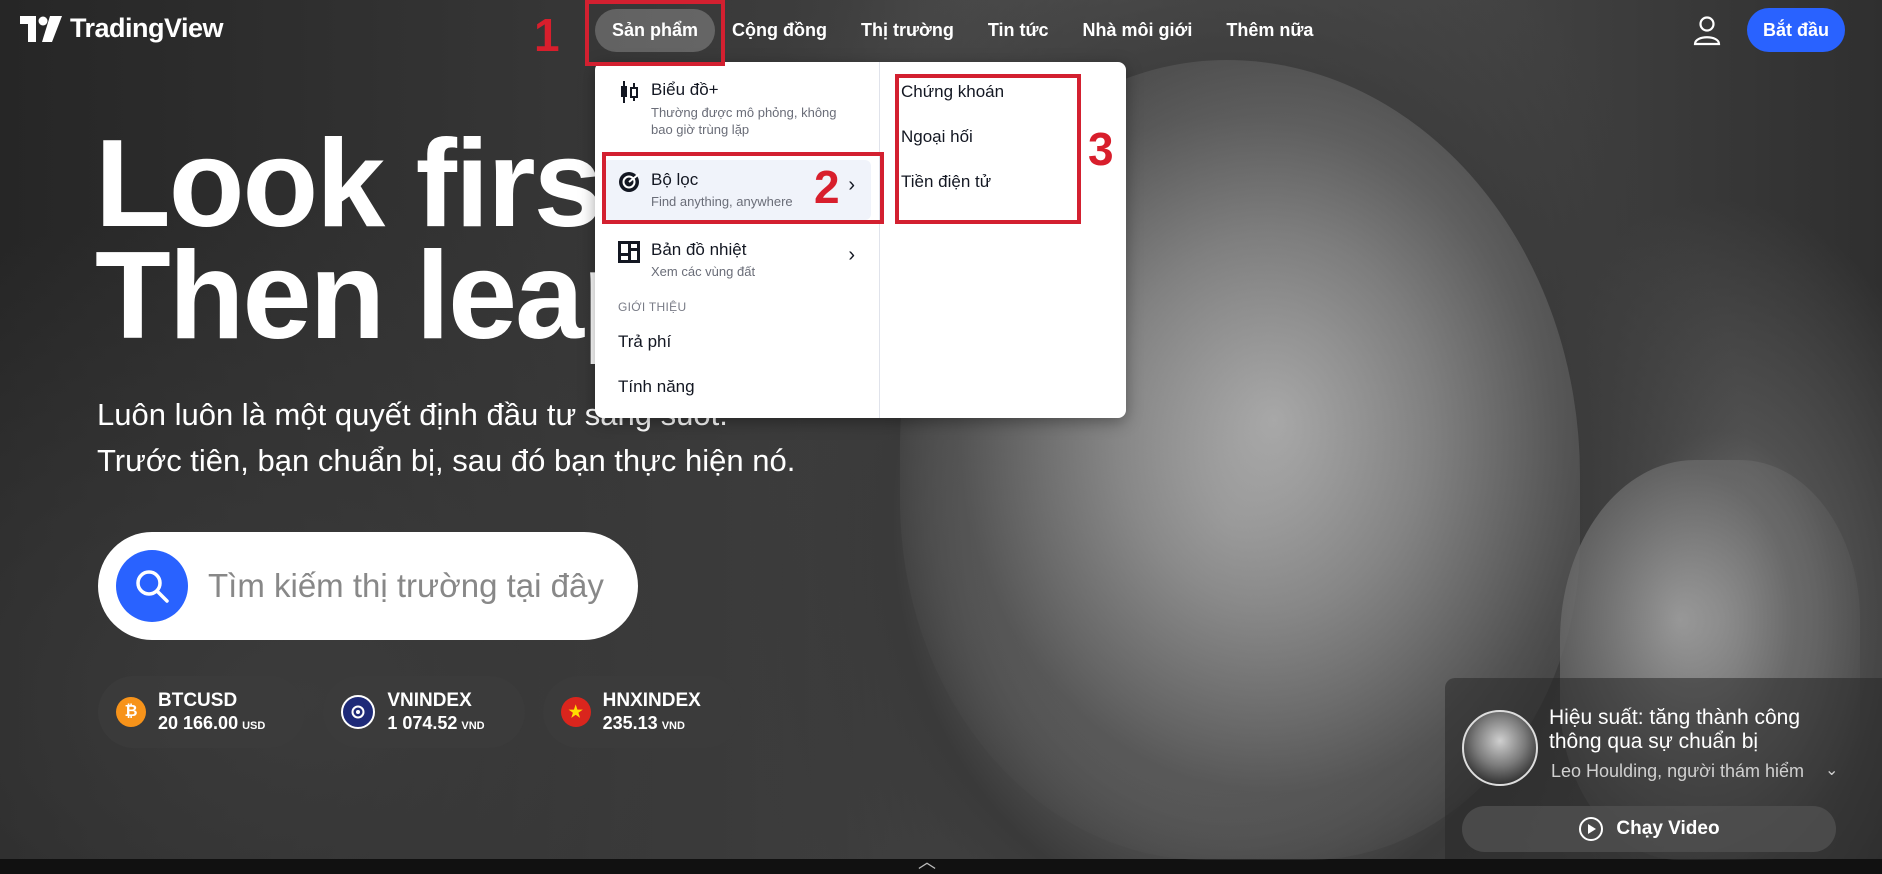 The height and width of the screenshot is (874, 1882). I want to click on nav-markets: Thị trường, so click(907, 30).